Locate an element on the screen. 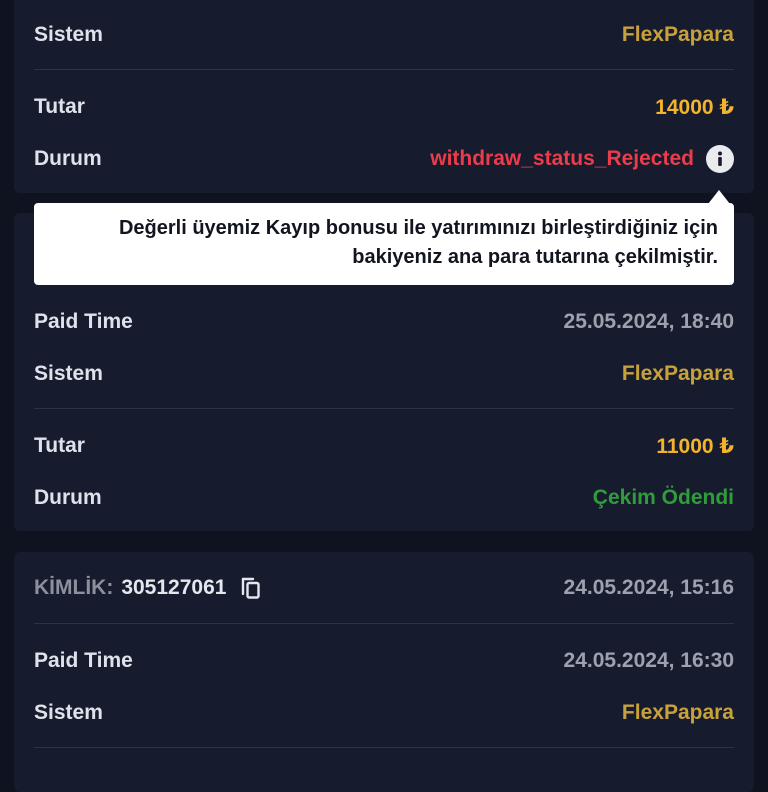 Image resolution: width=768 pixels, height=792 pixels. id-row: KİMLİK: 305127061 24.05.2024, 15:16 is located at coordinates (384, 588).